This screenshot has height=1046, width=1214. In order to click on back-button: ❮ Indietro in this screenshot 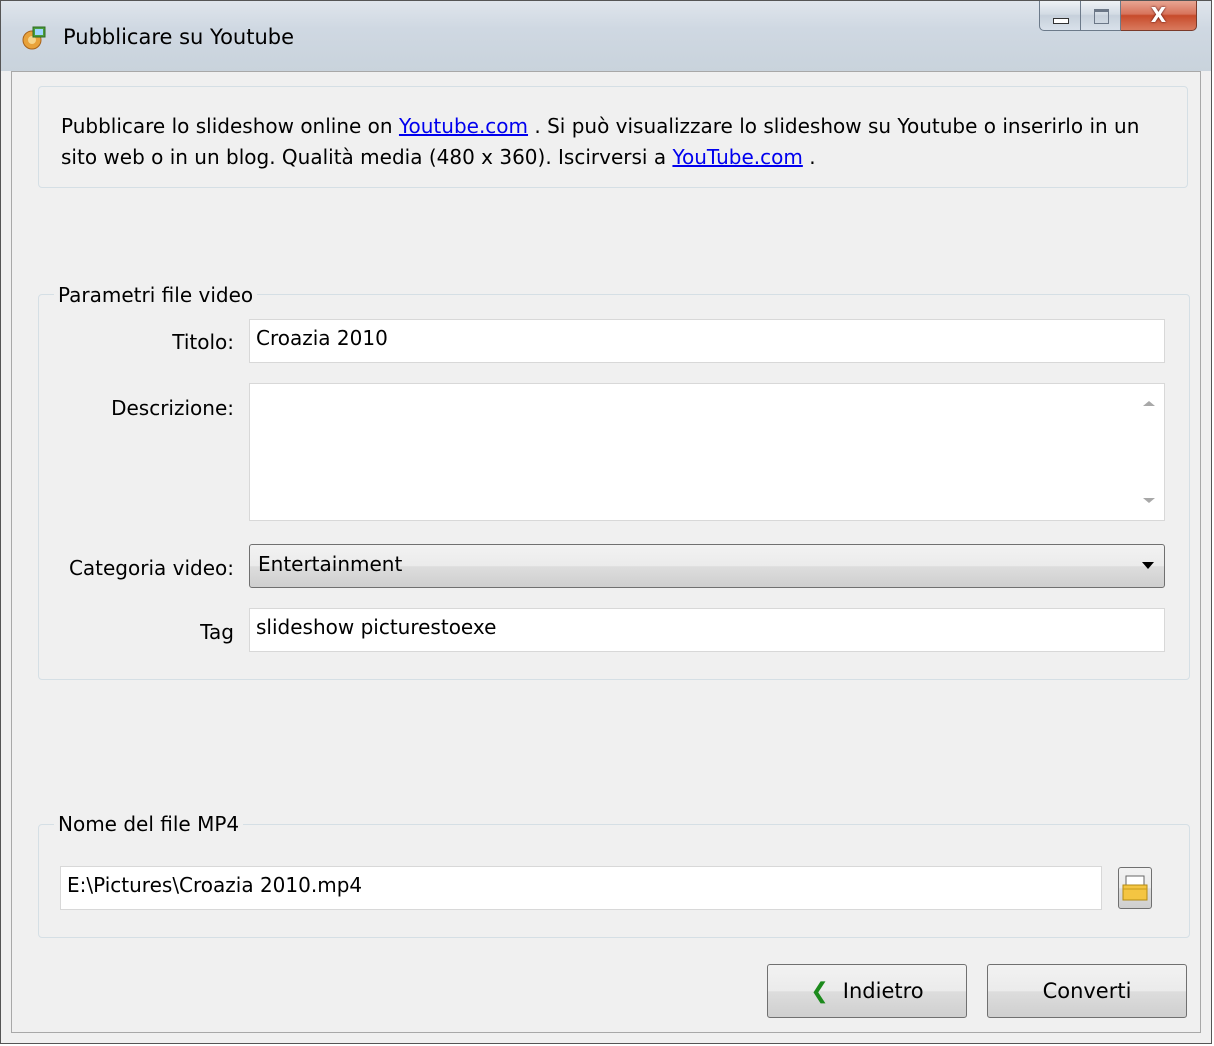, I will do `click(867, 991)`.